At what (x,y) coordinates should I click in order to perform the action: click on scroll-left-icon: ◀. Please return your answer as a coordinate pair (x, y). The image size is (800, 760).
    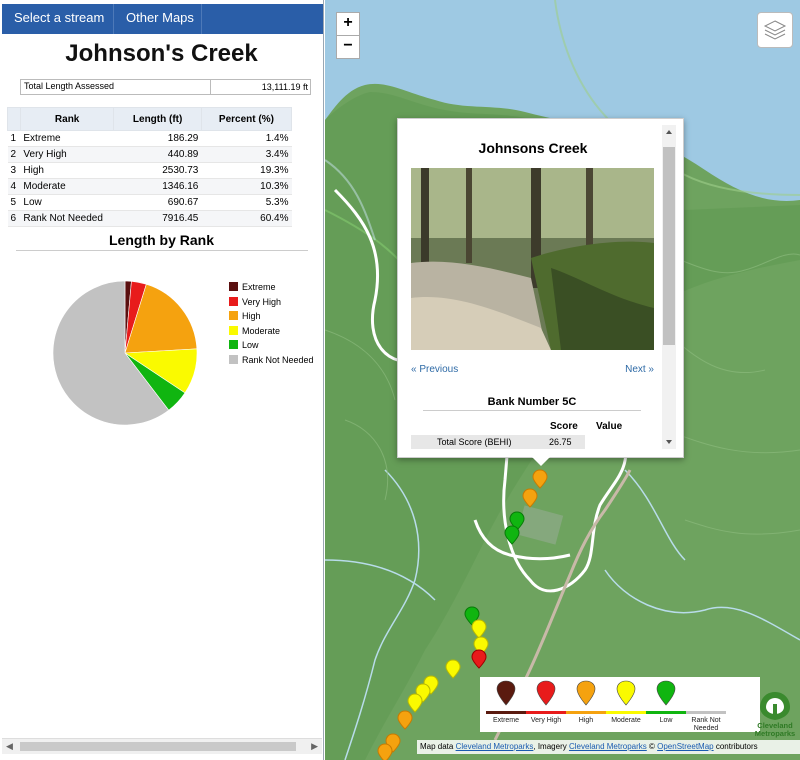
    Looking at the image, I should click on (9, 746).